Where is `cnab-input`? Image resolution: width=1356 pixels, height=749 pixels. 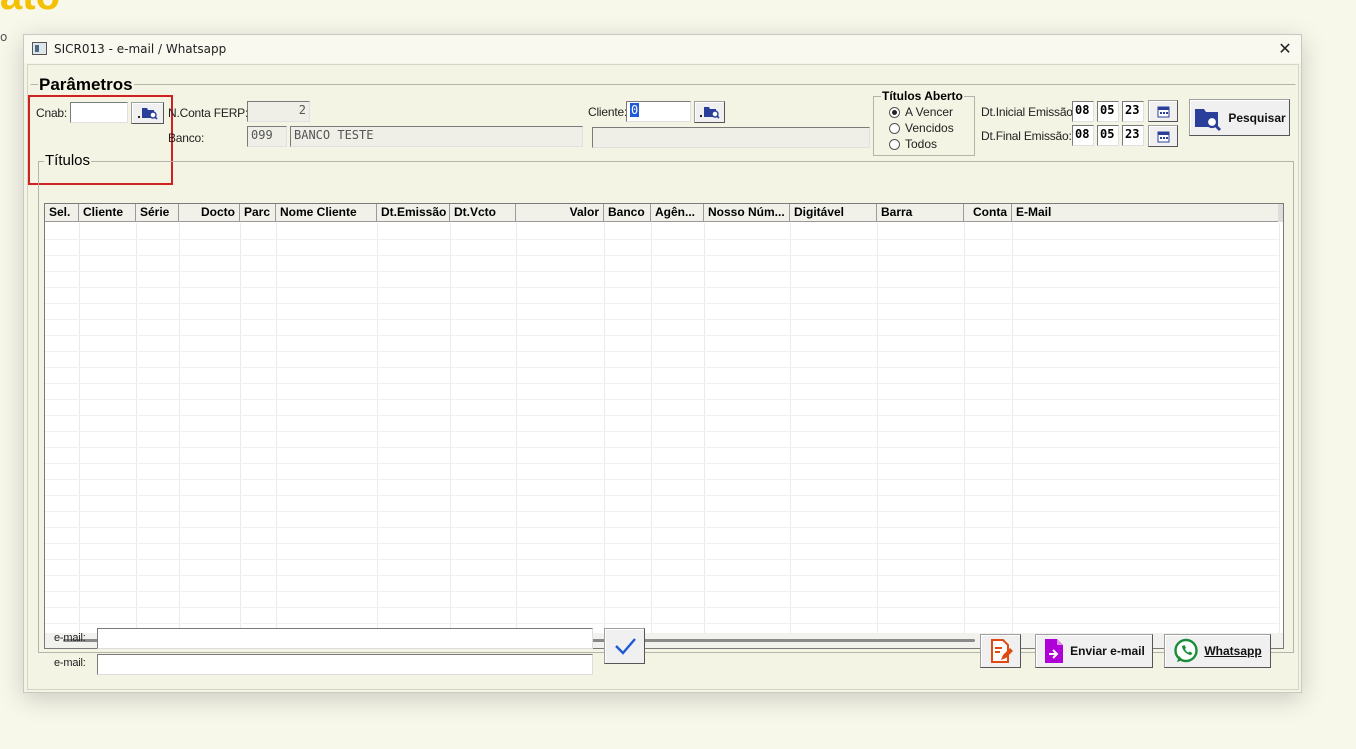 cnab-input is located at coordinates (99, 112).